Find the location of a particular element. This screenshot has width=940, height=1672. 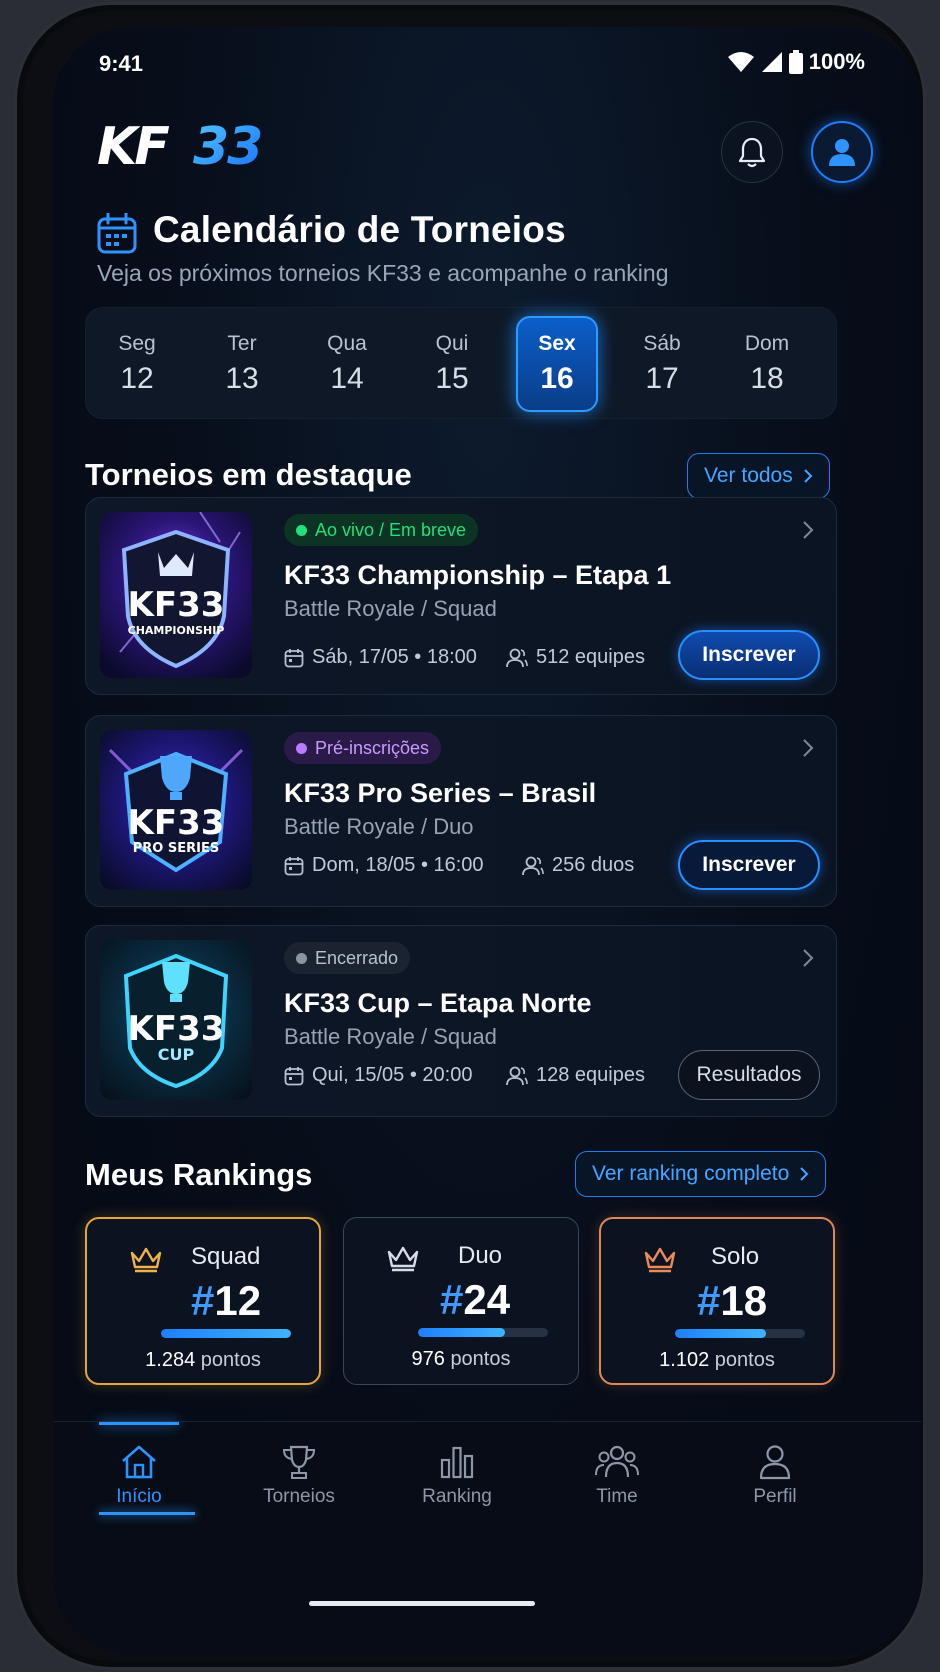

day-qua: Qua 14 is located at coordinates (347, 364).